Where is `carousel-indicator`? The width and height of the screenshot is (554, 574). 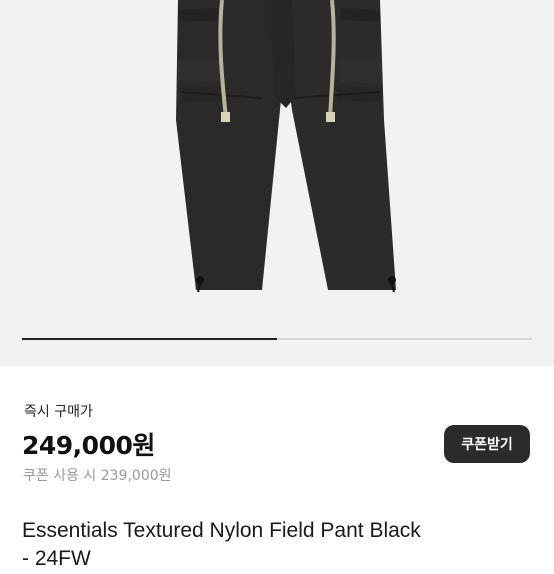 carousel-indicator is located at coordinates (277, 339).